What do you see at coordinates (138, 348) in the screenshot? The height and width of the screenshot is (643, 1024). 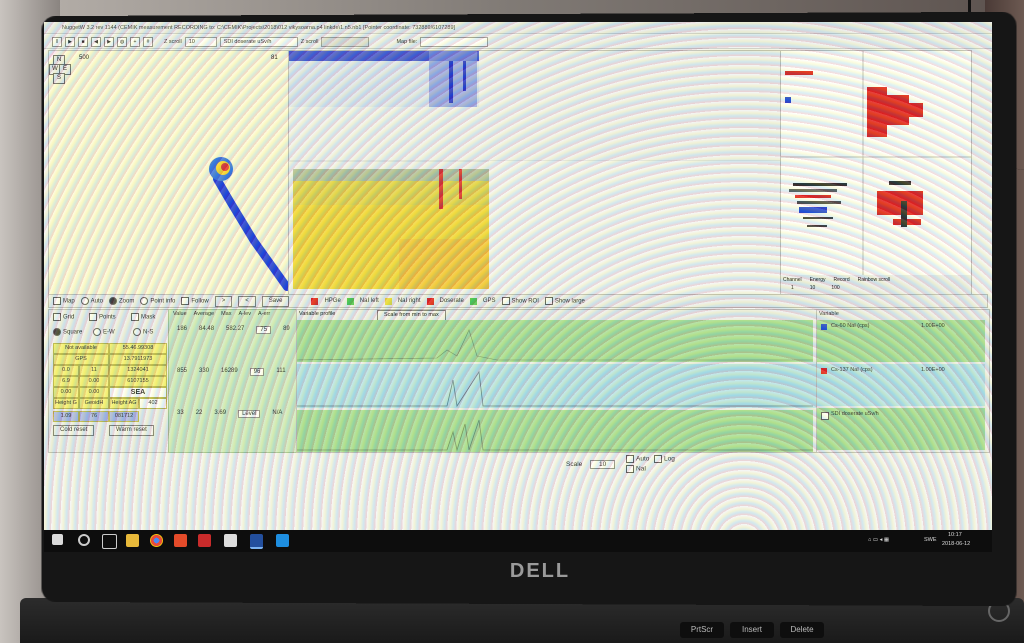 I see `latitude-value: 55.46.99308` at bounding box center [138, 348].